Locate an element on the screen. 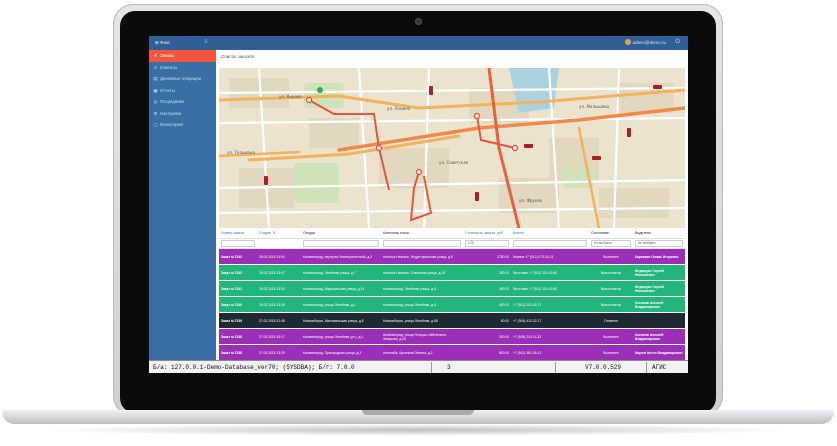 The height and width of the screenshot is (446, 837). column-header: Конечная точка is located at coordinates (422, 233).